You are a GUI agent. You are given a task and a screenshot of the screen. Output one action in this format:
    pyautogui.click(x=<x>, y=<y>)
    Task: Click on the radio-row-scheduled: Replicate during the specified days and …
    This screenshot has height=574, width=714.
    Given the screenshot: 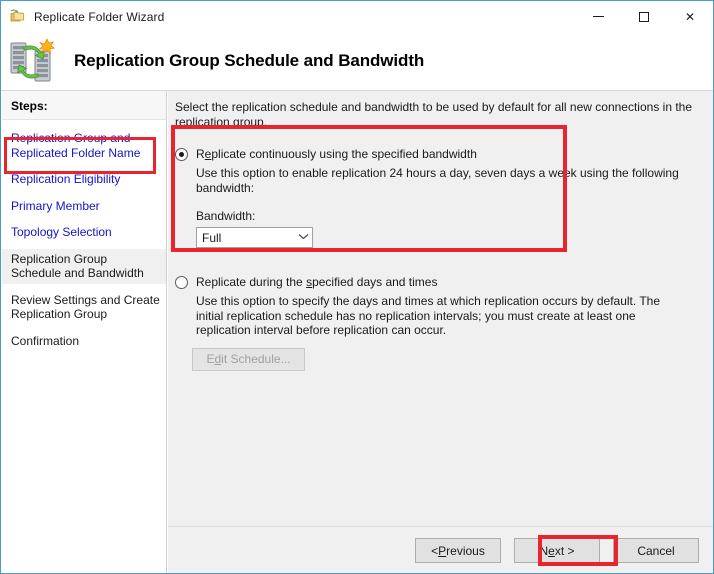 What is the action you would take?
    pyautogui.click(x=440, y=282)
    